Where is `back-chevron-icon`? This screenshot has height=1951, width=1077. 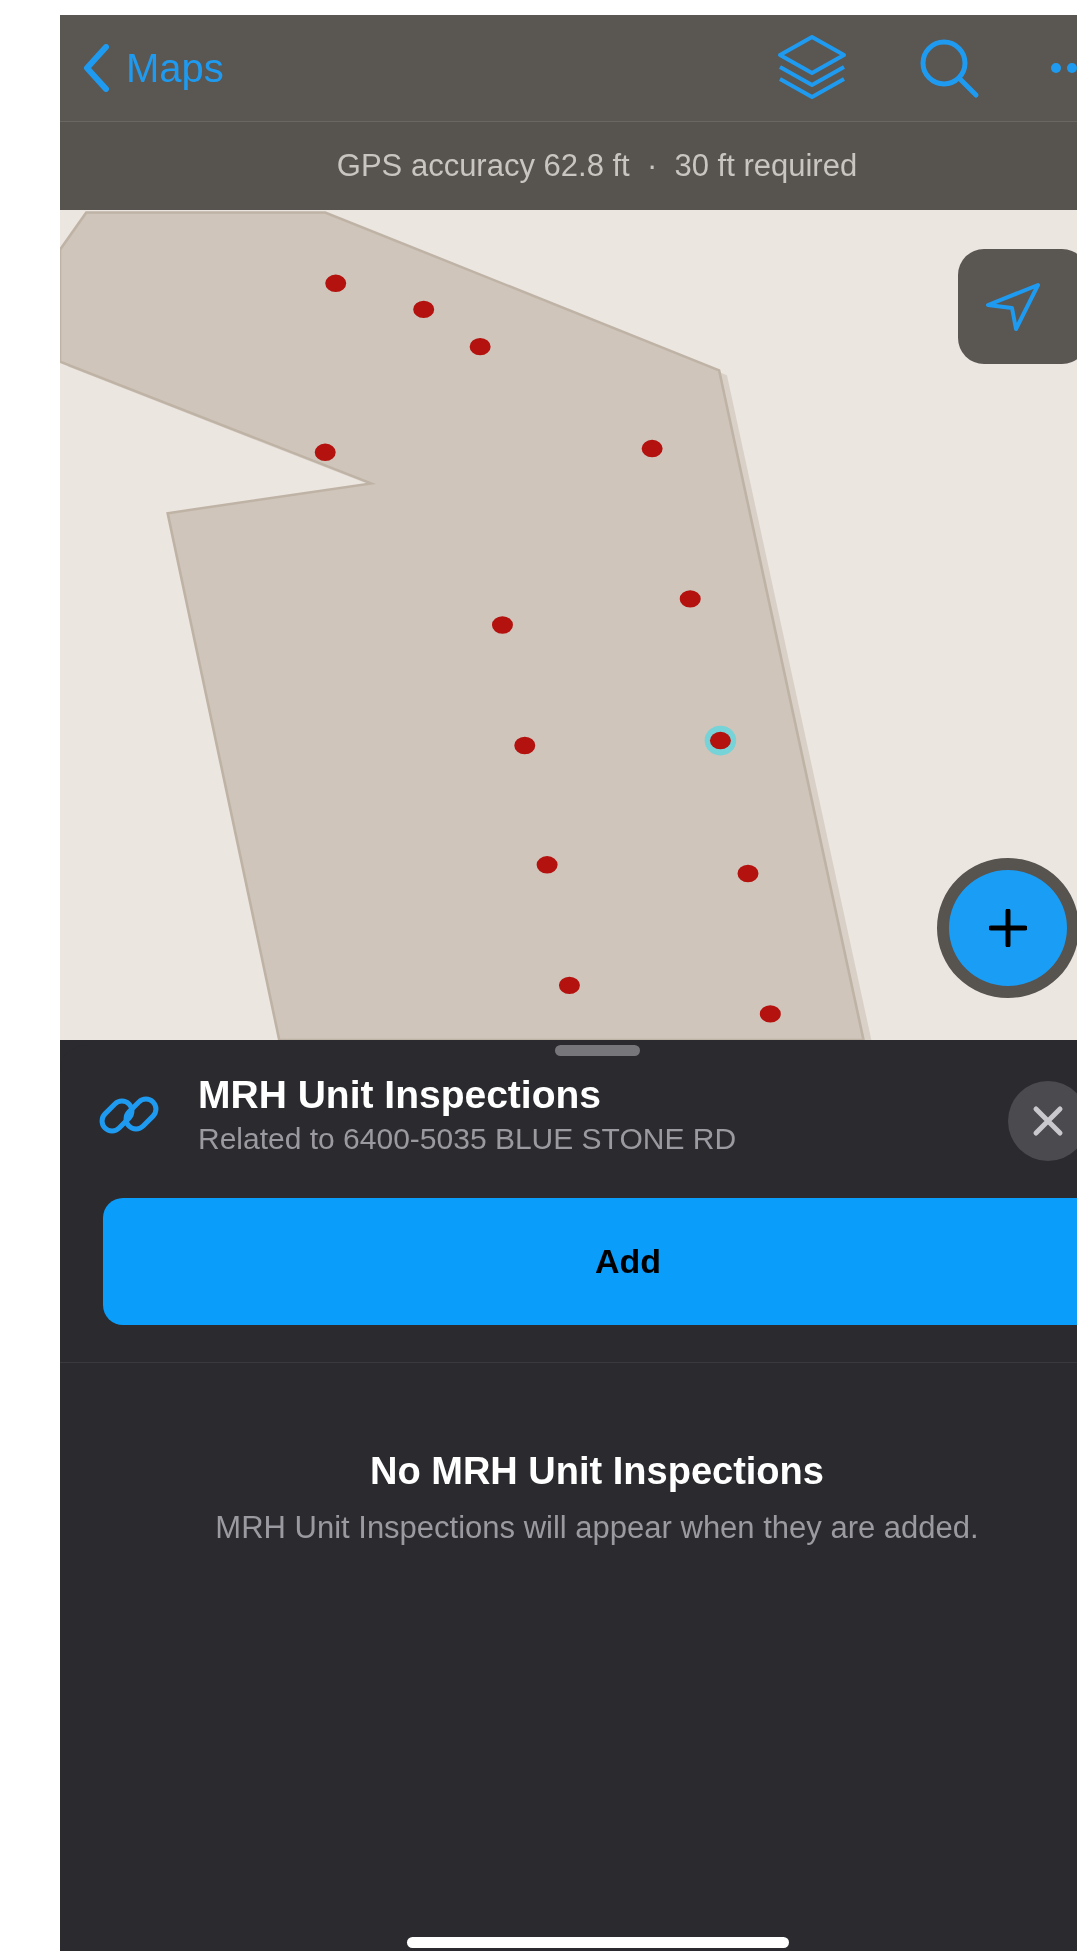
back-chevron-icon is located at coordinates (96, 68).